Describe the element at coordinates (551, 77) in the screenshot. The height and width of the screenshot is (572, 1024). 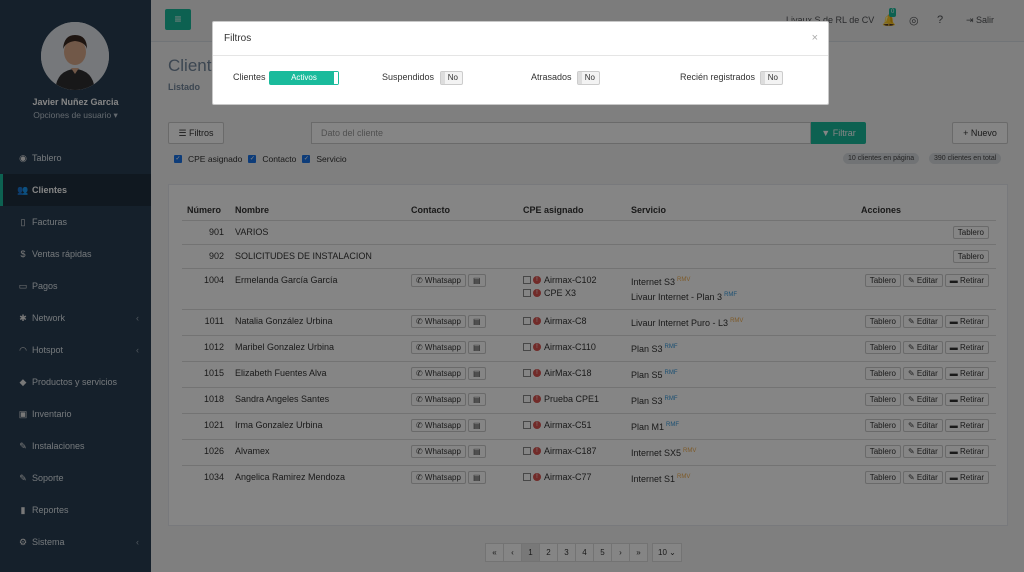
I see `filter-label-atrasados: Atrasados` at that location.